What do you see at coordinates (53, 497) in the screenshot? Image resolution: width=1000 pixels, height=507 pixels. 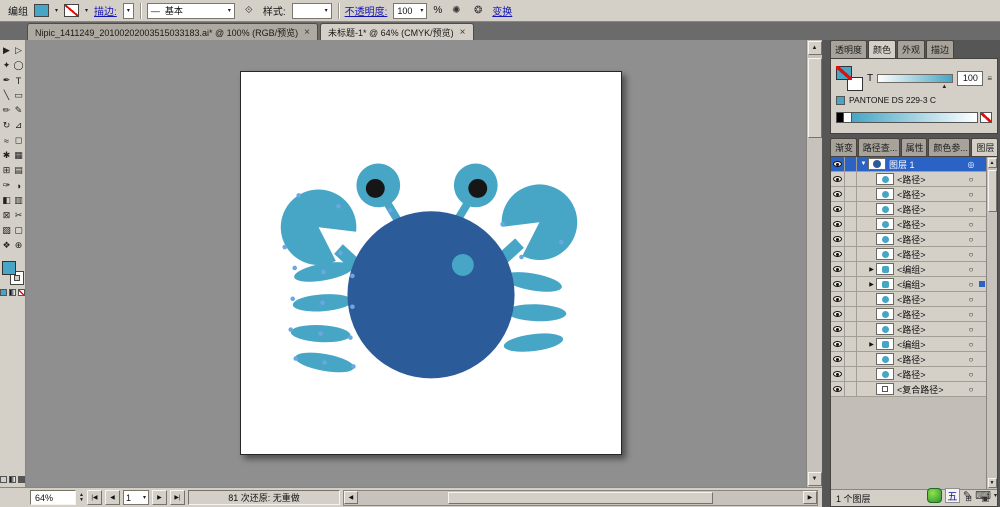 I see `zoom-level-input: 64%` at bounding box center [53, 497].